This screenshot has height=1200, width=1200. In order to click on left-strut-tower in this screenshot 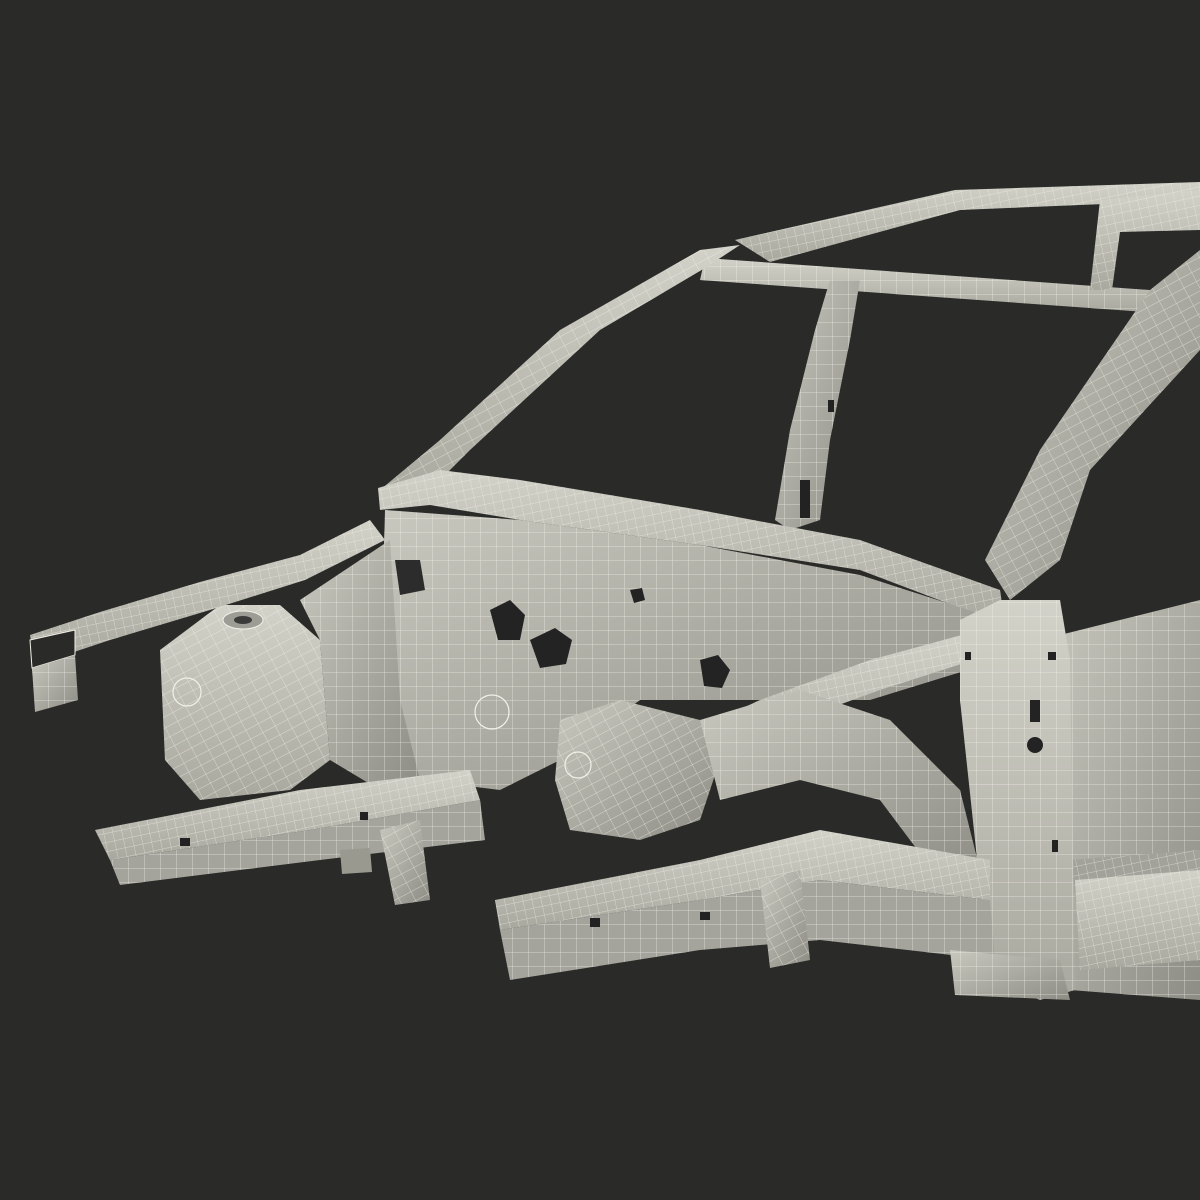, I will do `click(245, 702)`.